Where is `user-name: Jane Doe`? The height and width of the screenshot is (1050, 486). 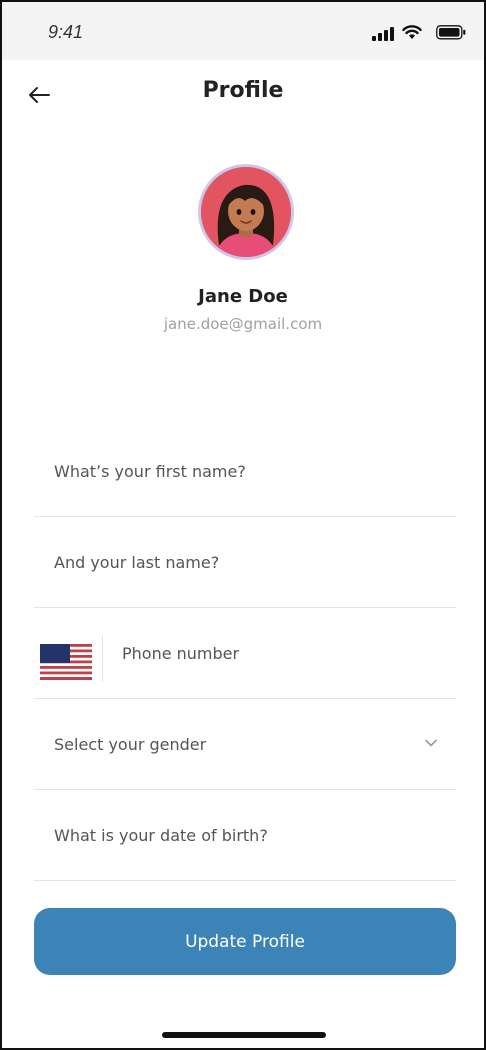
user-name: Jane Doe is located at coordinates (243, 296).